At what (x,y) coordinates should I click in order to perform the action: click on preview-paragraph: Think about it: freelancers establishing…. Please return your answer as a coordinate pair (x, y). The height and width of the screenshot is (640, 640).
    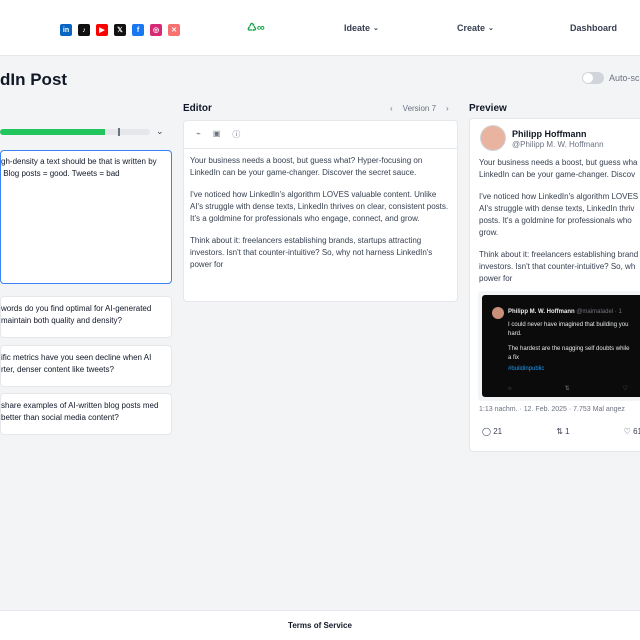
    Looking at the image, I should click on (559, 267).